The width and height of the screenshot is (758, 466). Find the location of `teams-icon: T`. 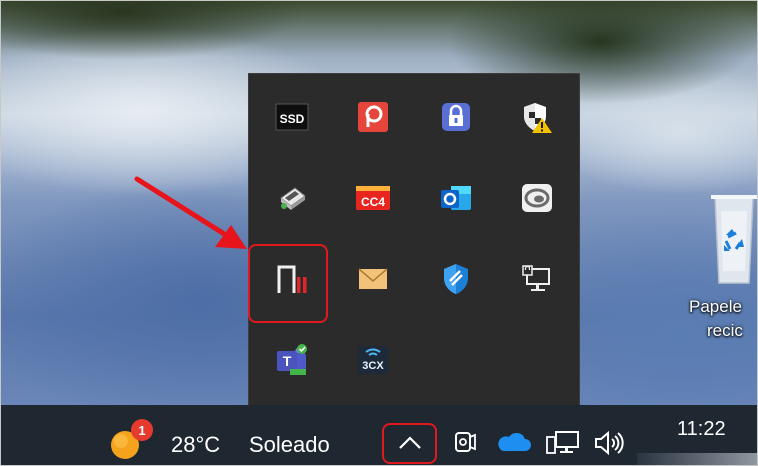

teams-icon: T is located at coordinates (292, 359).